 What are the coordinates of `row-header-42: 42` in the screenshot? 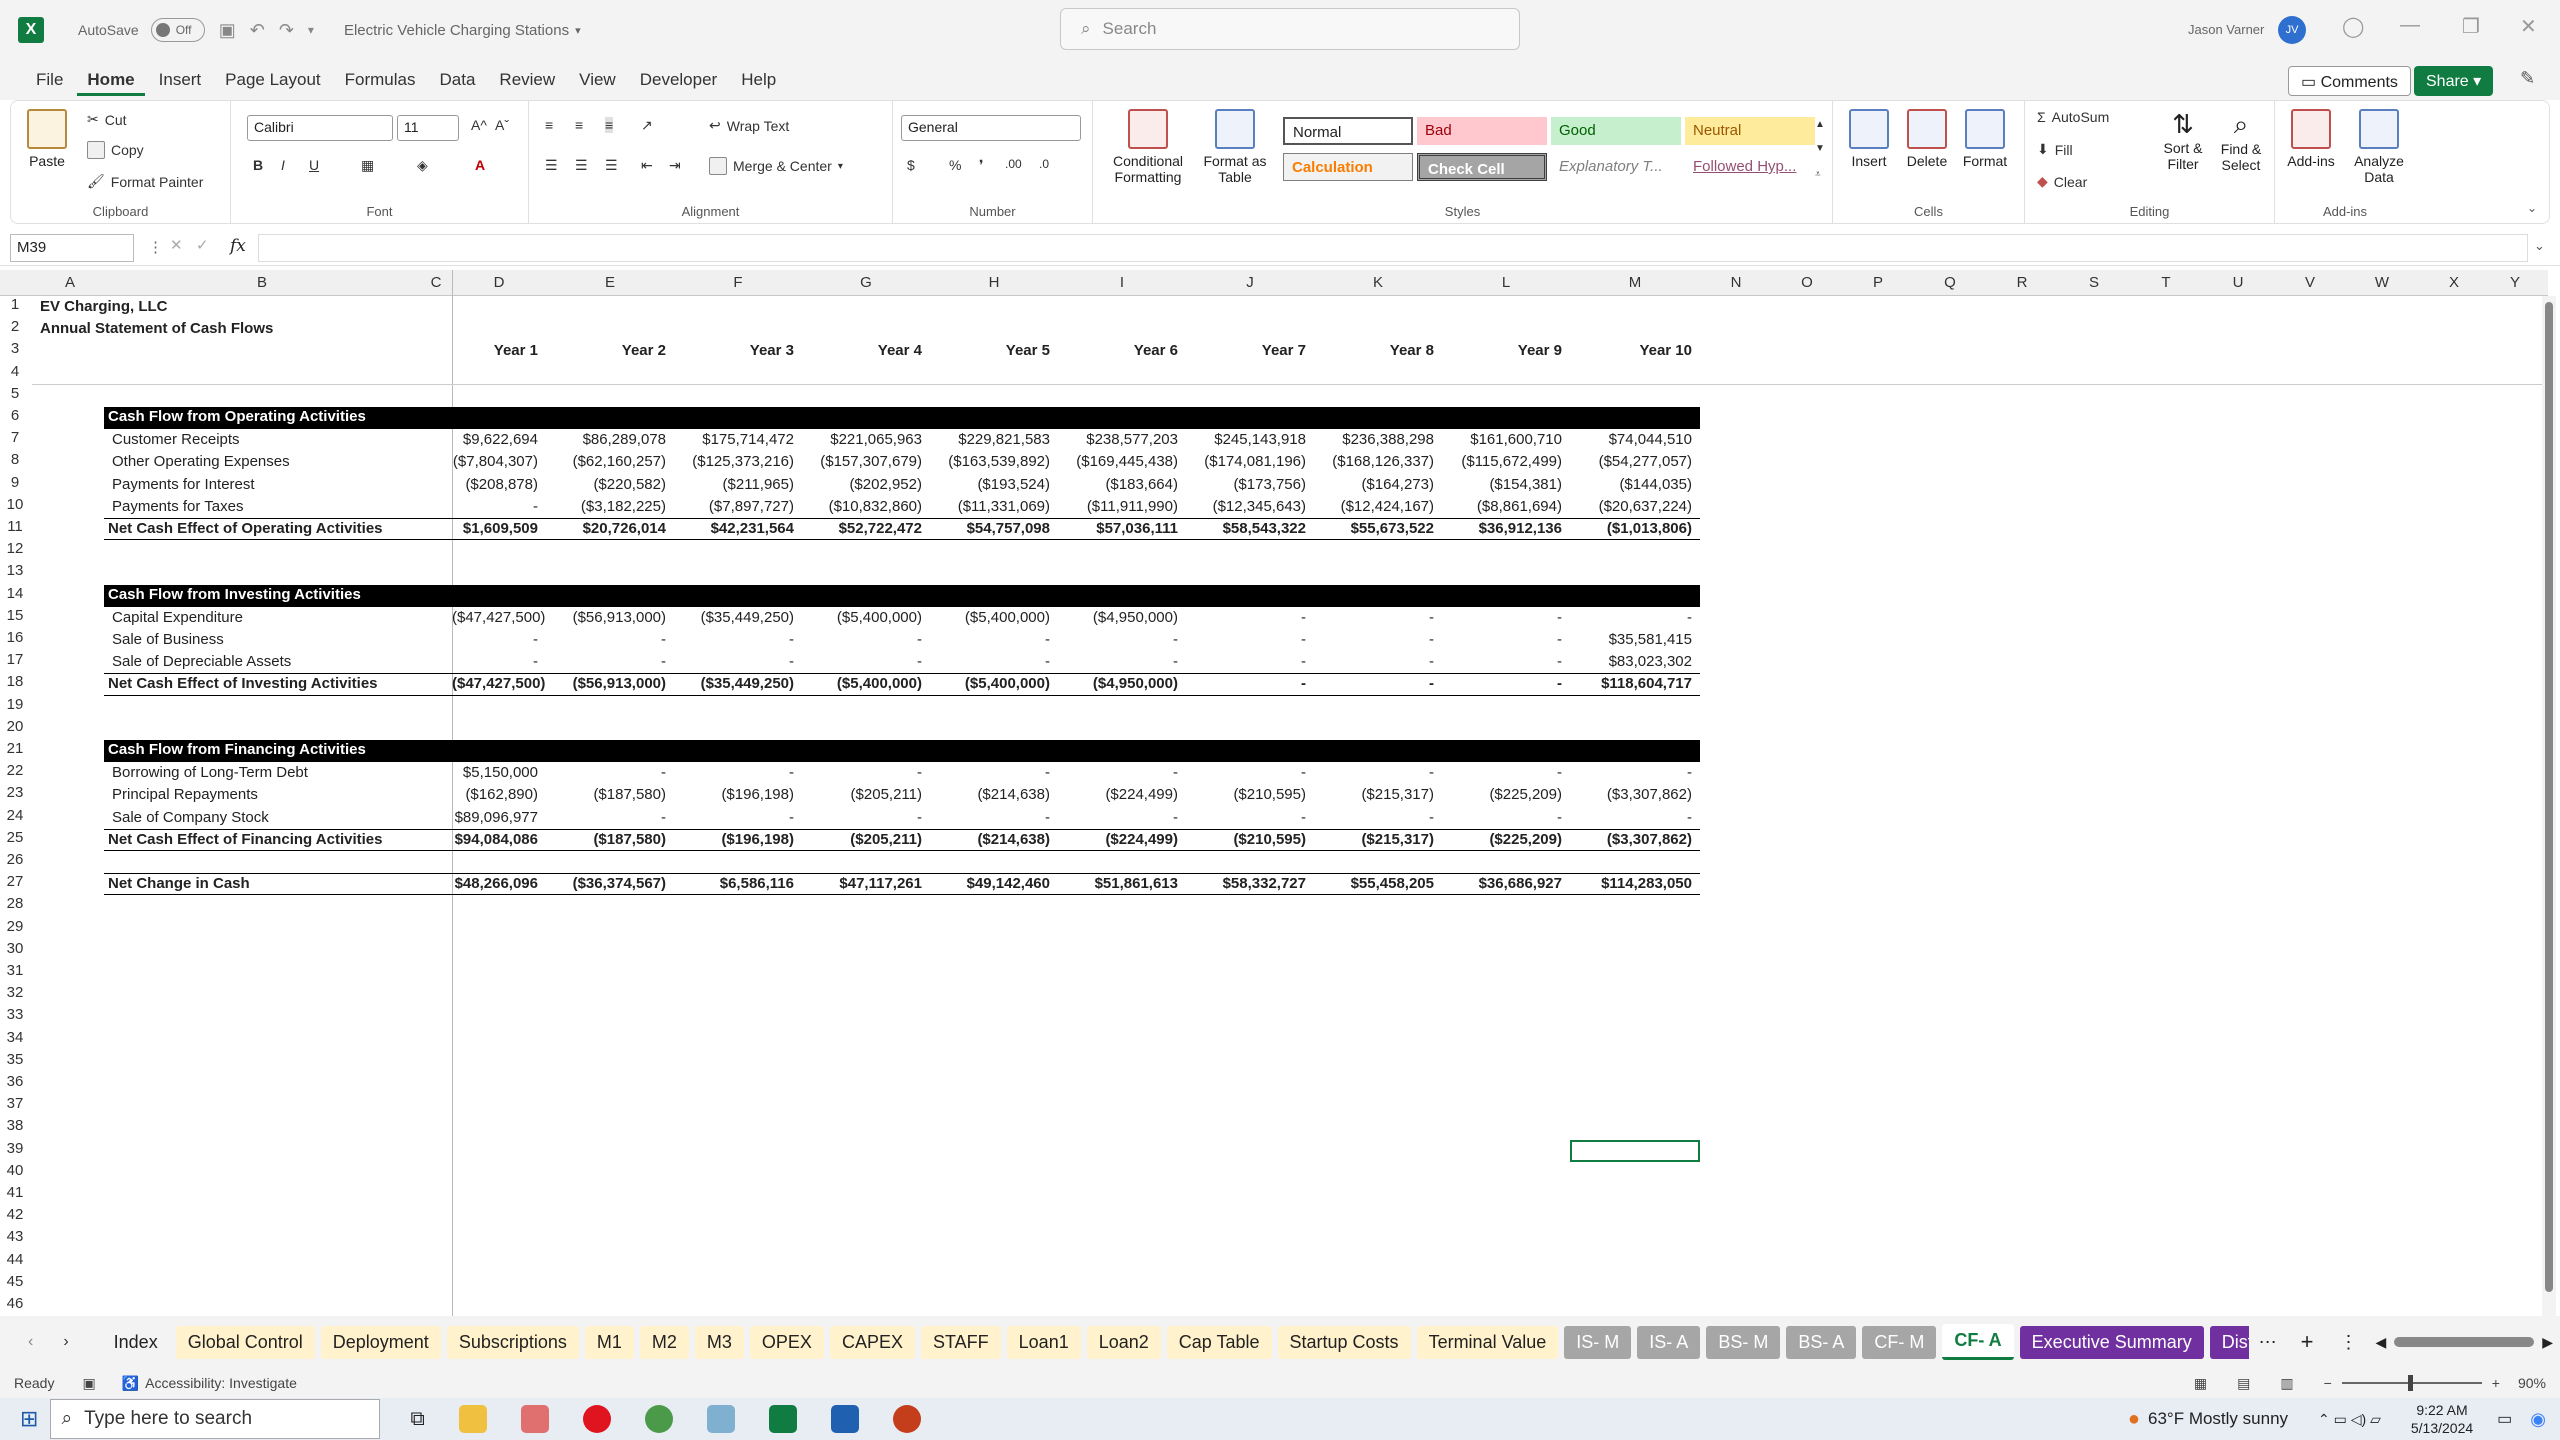 It's located at (15, 1217).